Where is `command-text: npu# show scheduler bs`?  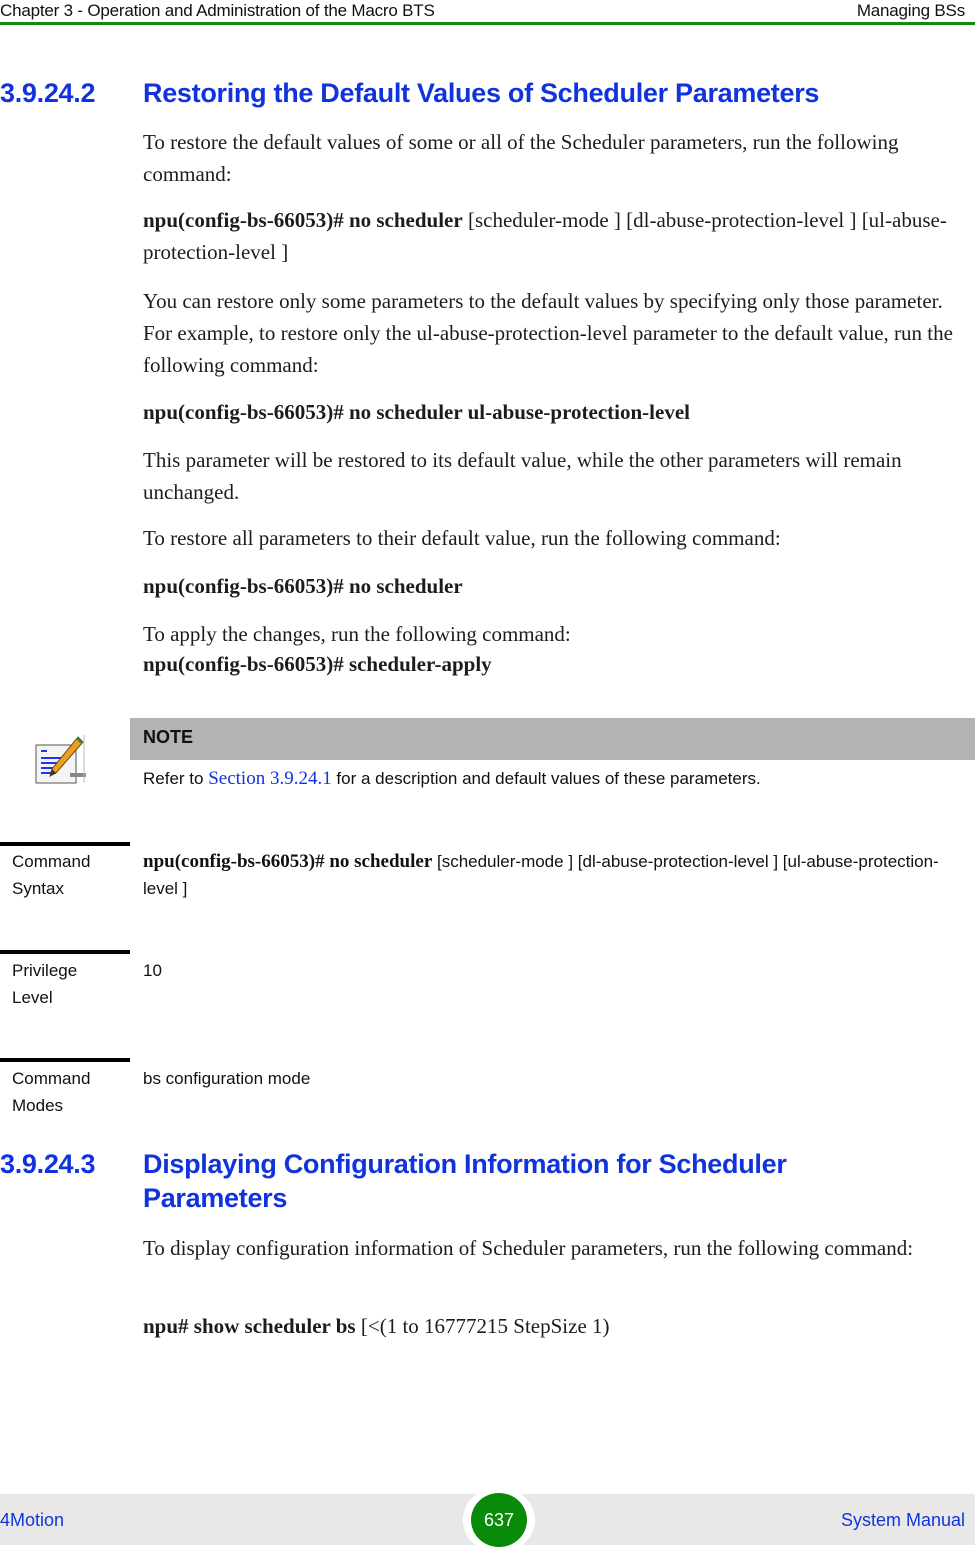
command-text: npu# show scheduler bs is located at coordinates (249, 1326).